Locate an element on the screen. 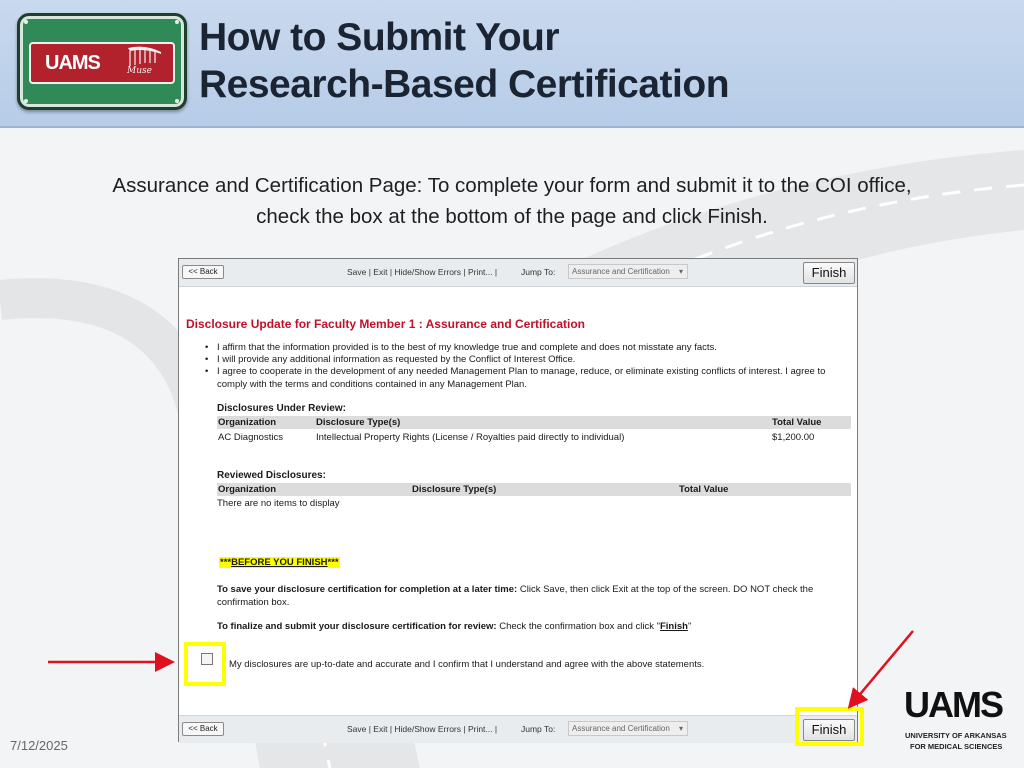 The height and width of the screenshot is (768, 1024). reviewed-empty-note: There are no items to display is located at coordinates (278, 503).